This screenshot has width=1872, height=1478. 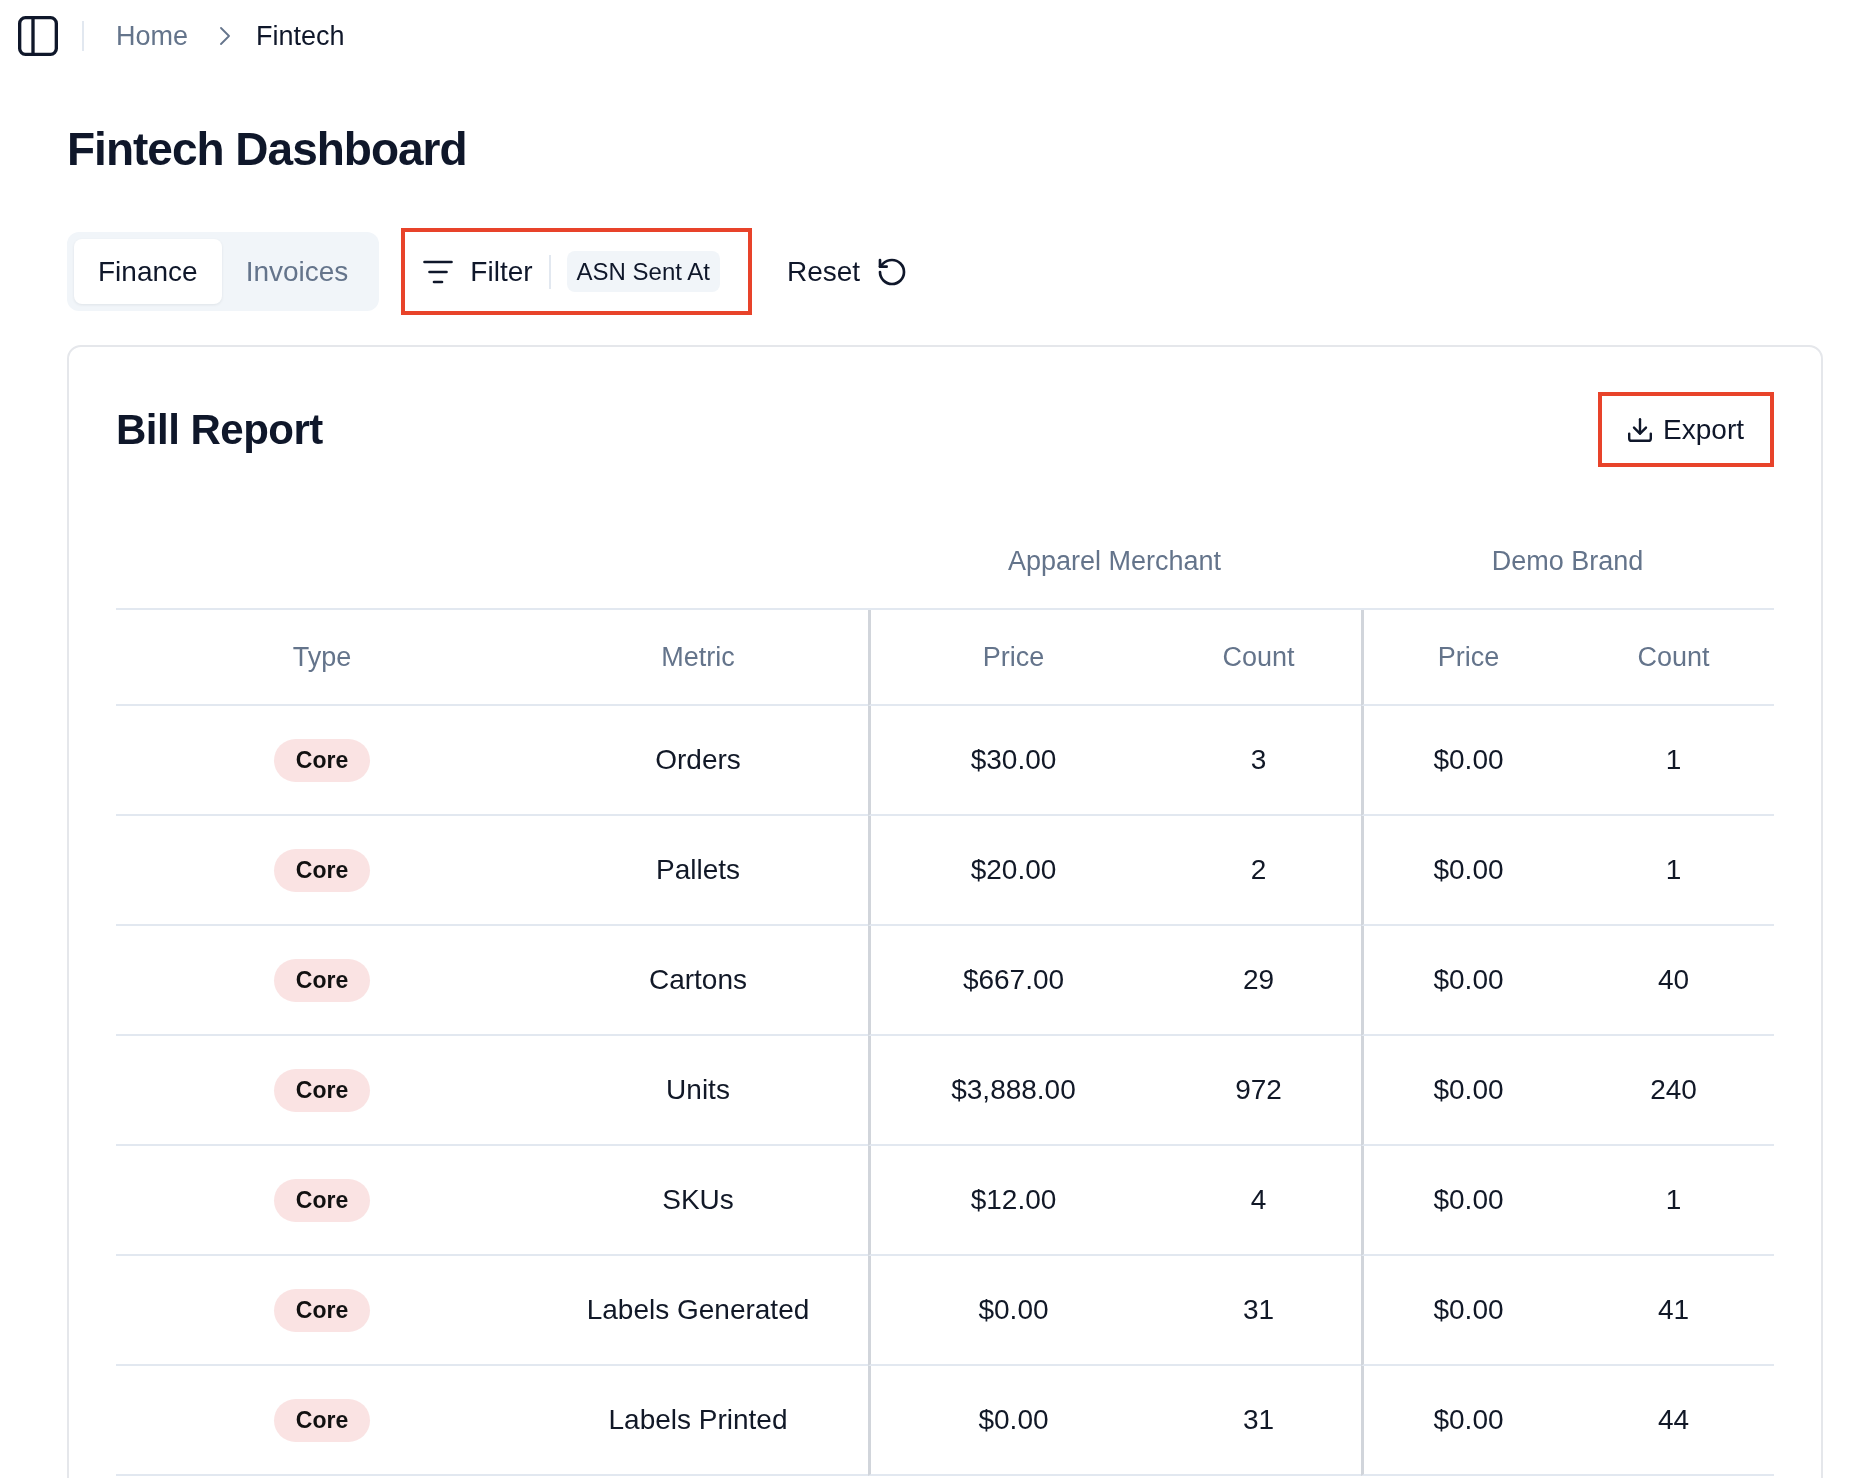 I want to click on metric-name: Cartons, so click(x=697, y=980).